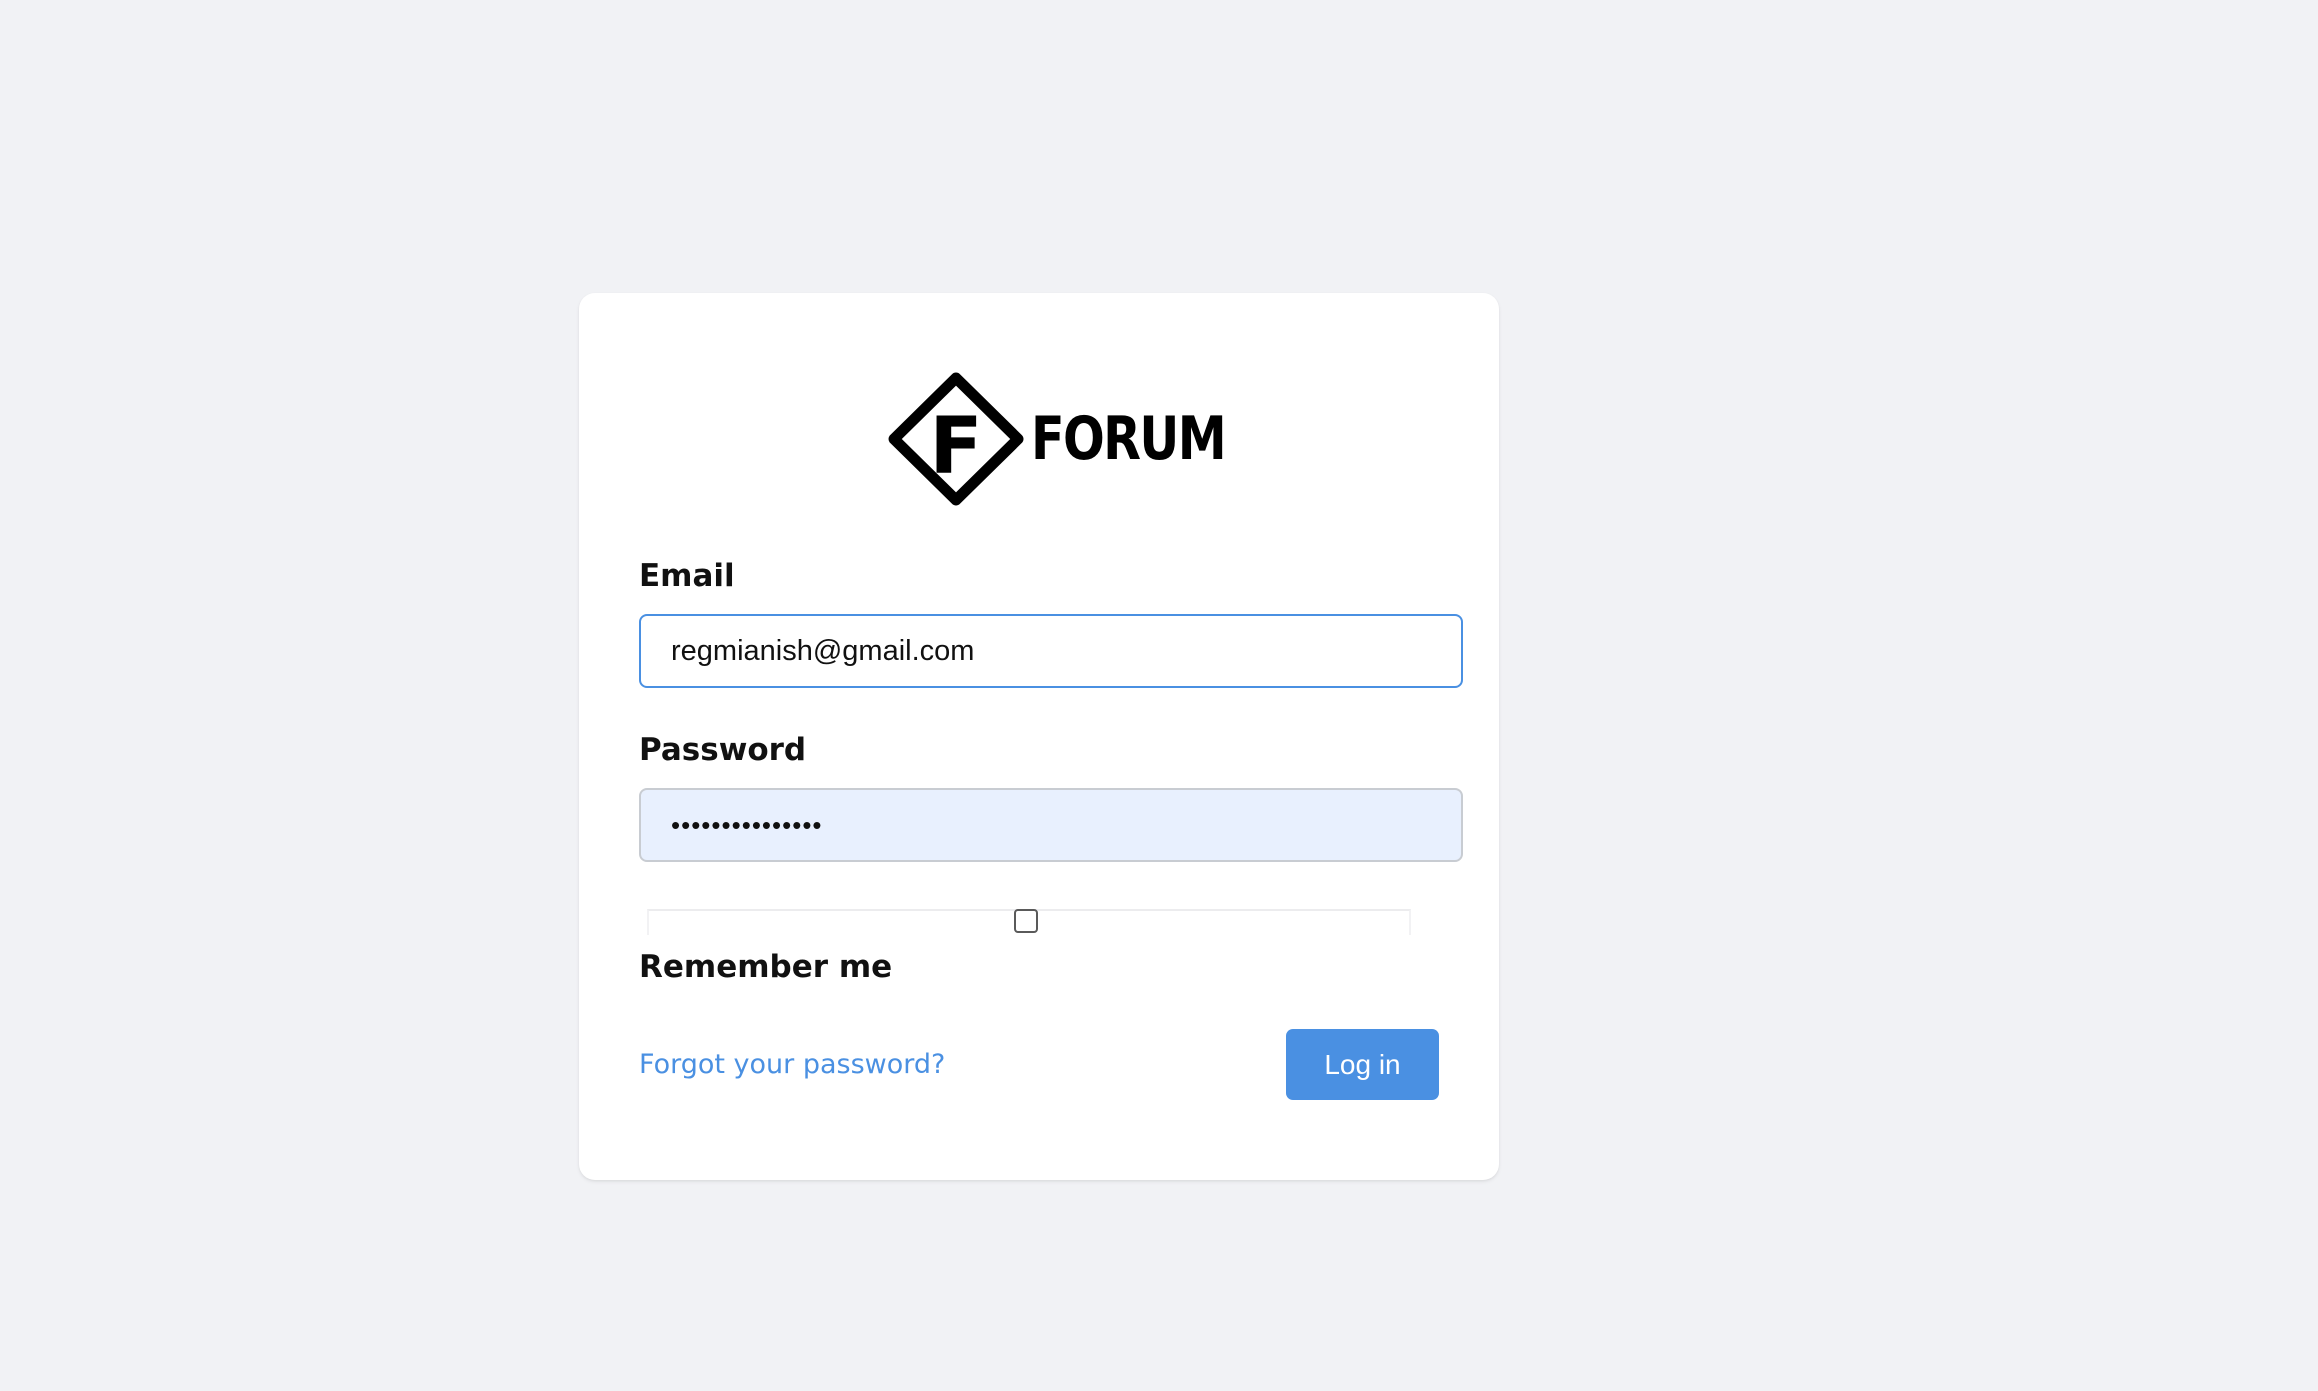 The width and height of the screenshot is (2318, 1391). What do you see at coordinates (766, 967) in the screenshot?
I see `remember-me-label: Remember me` at bounding box center [766, 967].